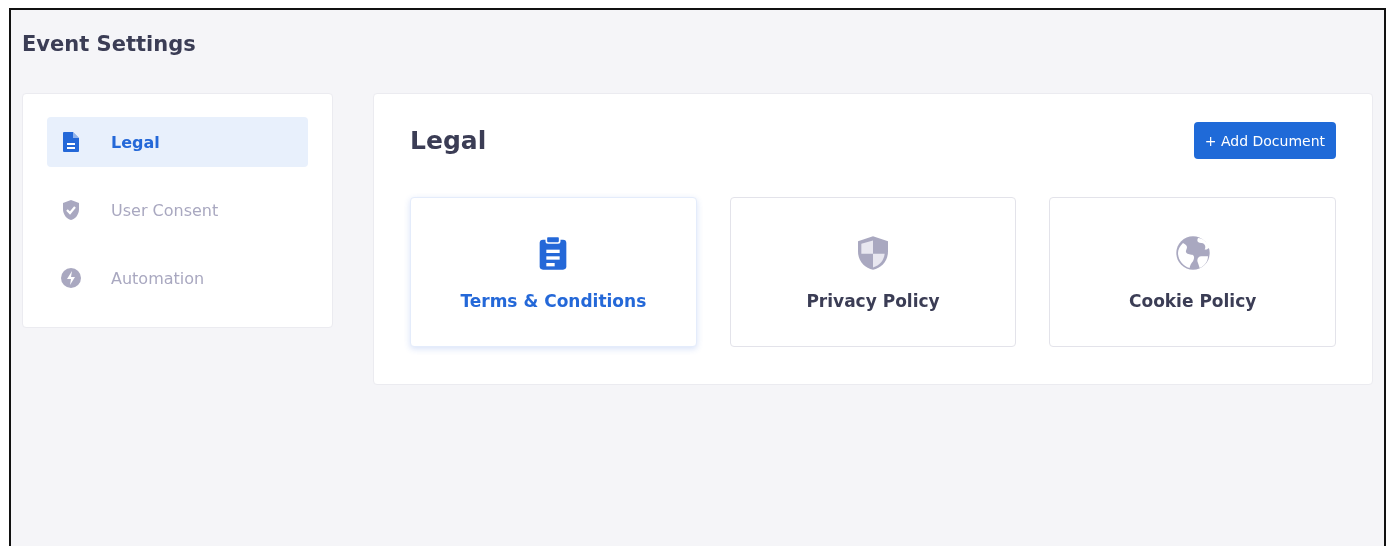  Describe the element at coordinates (1192, 272) in the screenshot. I see `document-card: Cookie Policy` at that location.